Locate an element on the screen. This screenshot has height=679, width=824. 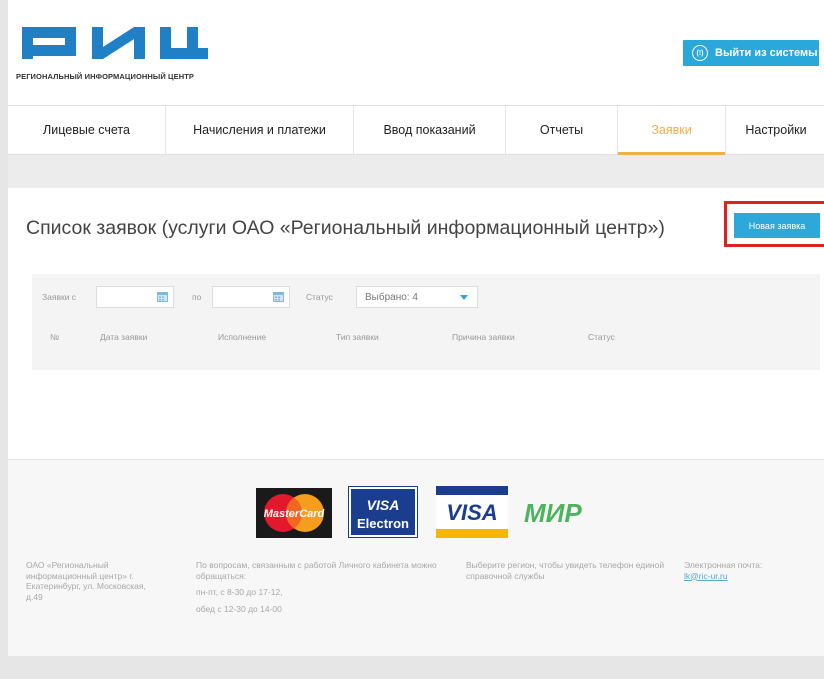
info-icon: (!) is located at coordinates (700, 53).